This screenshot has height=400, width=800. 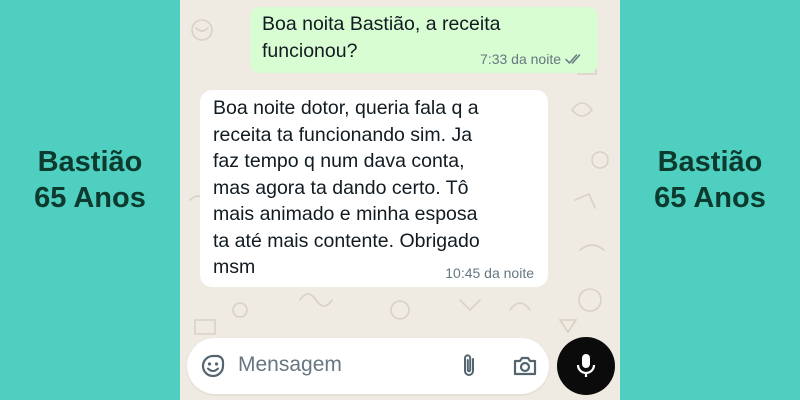 What do you see at coordinates (573, 59) in the screenshot?
I see `double-check-icon` at bounding box center [573, 59].